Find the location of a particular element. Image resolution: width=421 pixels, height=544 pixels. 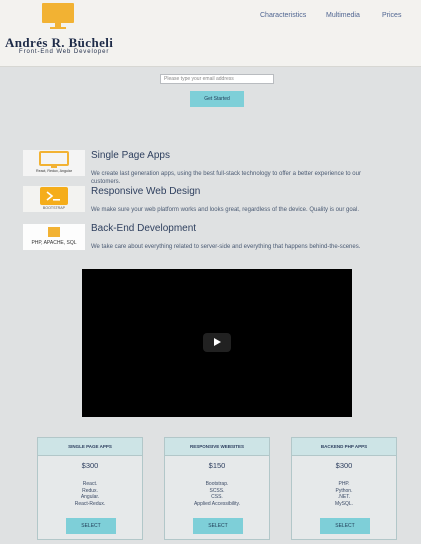

card-features: PHP. Python. .NET. MySQL. is located at coordinates (344, 494).